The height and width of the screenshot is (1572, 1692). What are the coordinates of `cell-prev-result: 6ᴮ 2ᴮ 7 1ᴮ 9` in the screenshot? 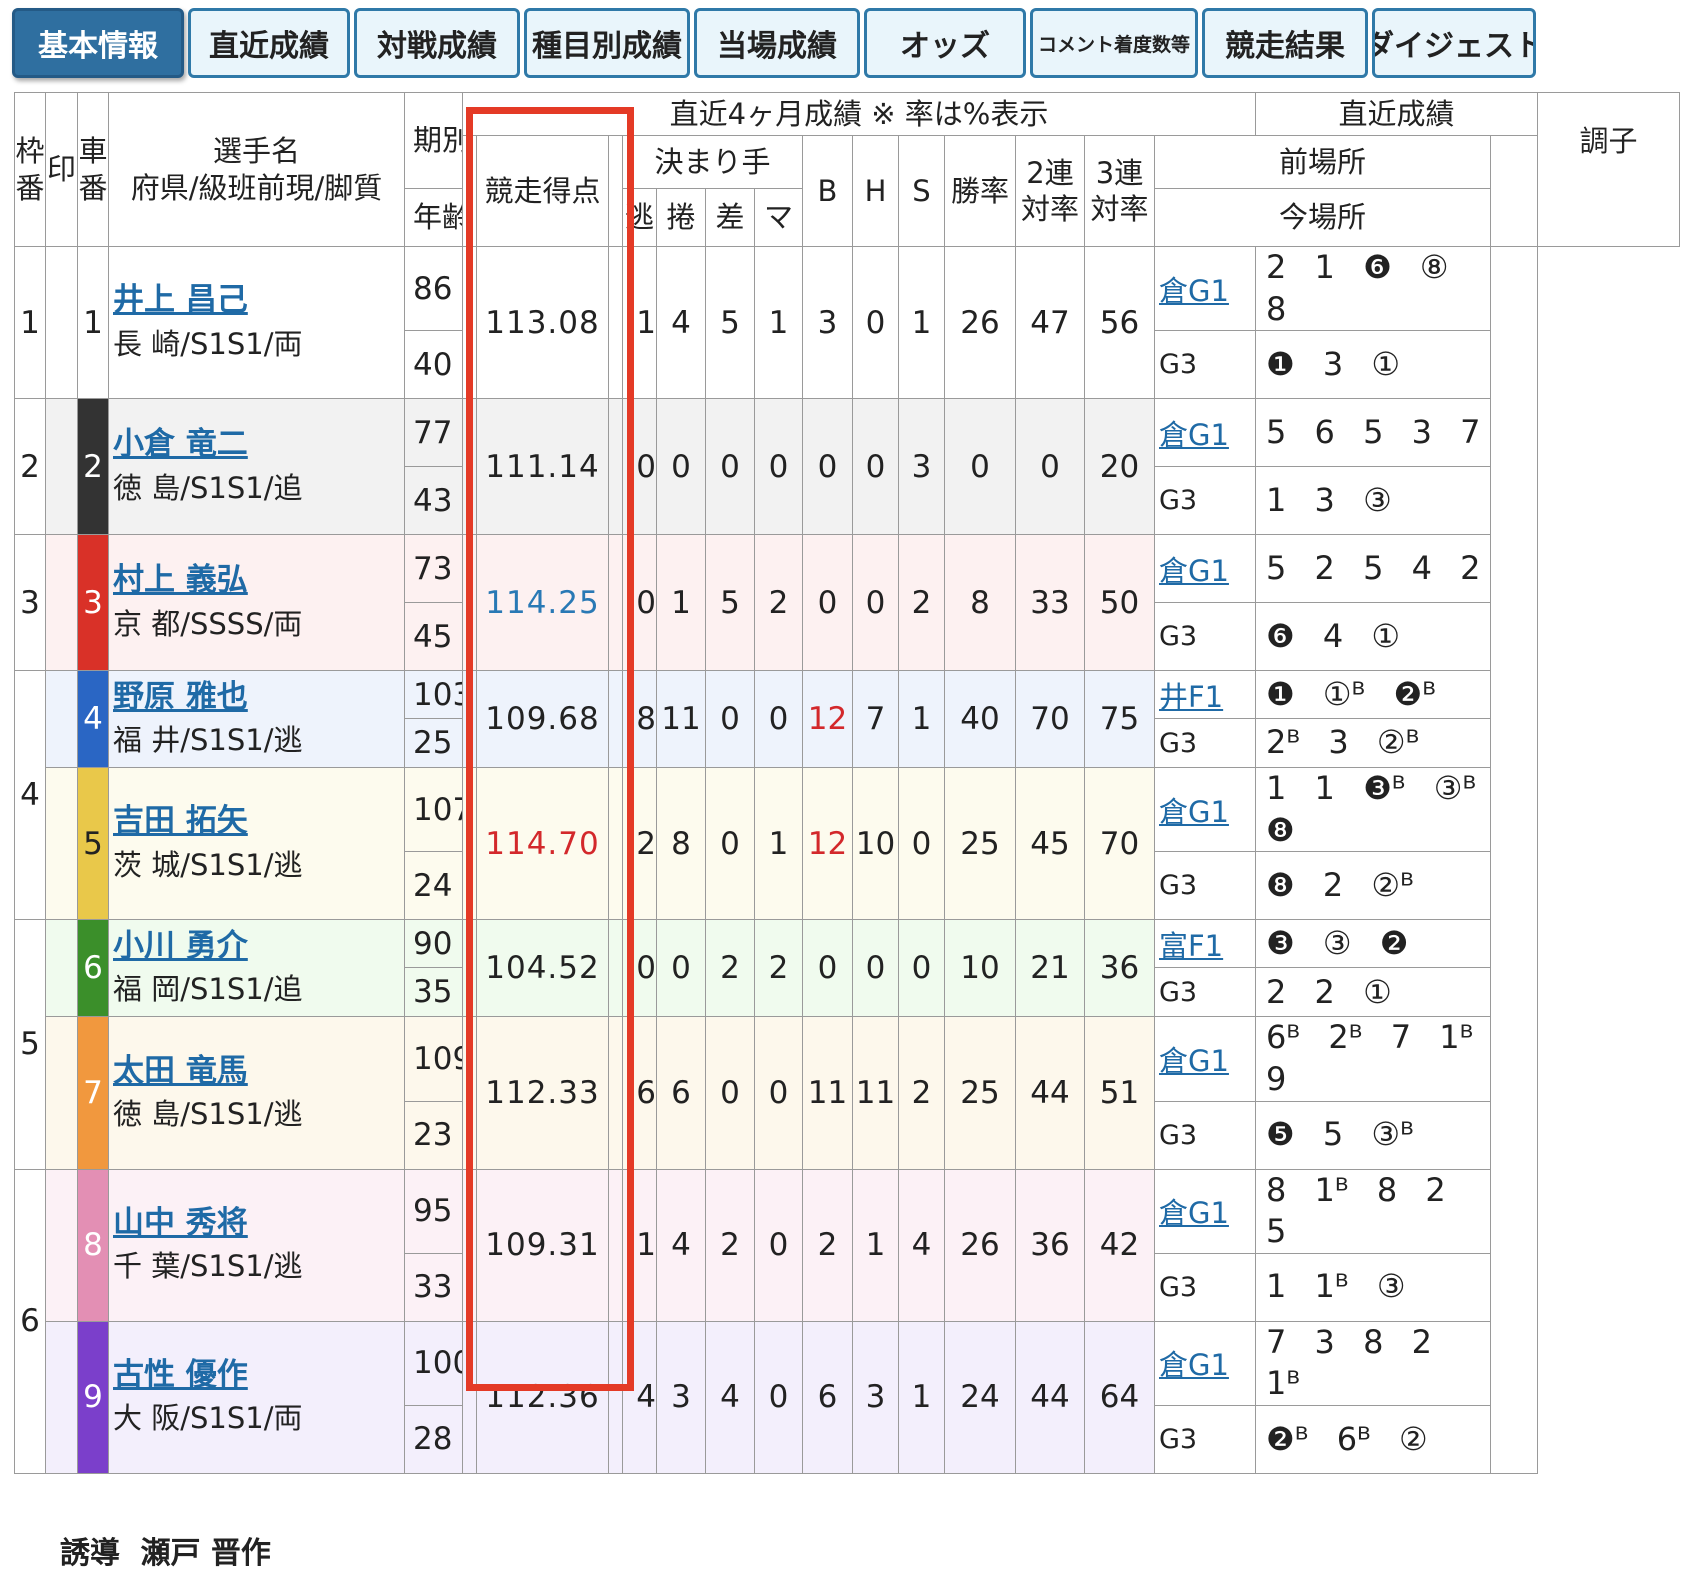 It's located at (1373, 1059).